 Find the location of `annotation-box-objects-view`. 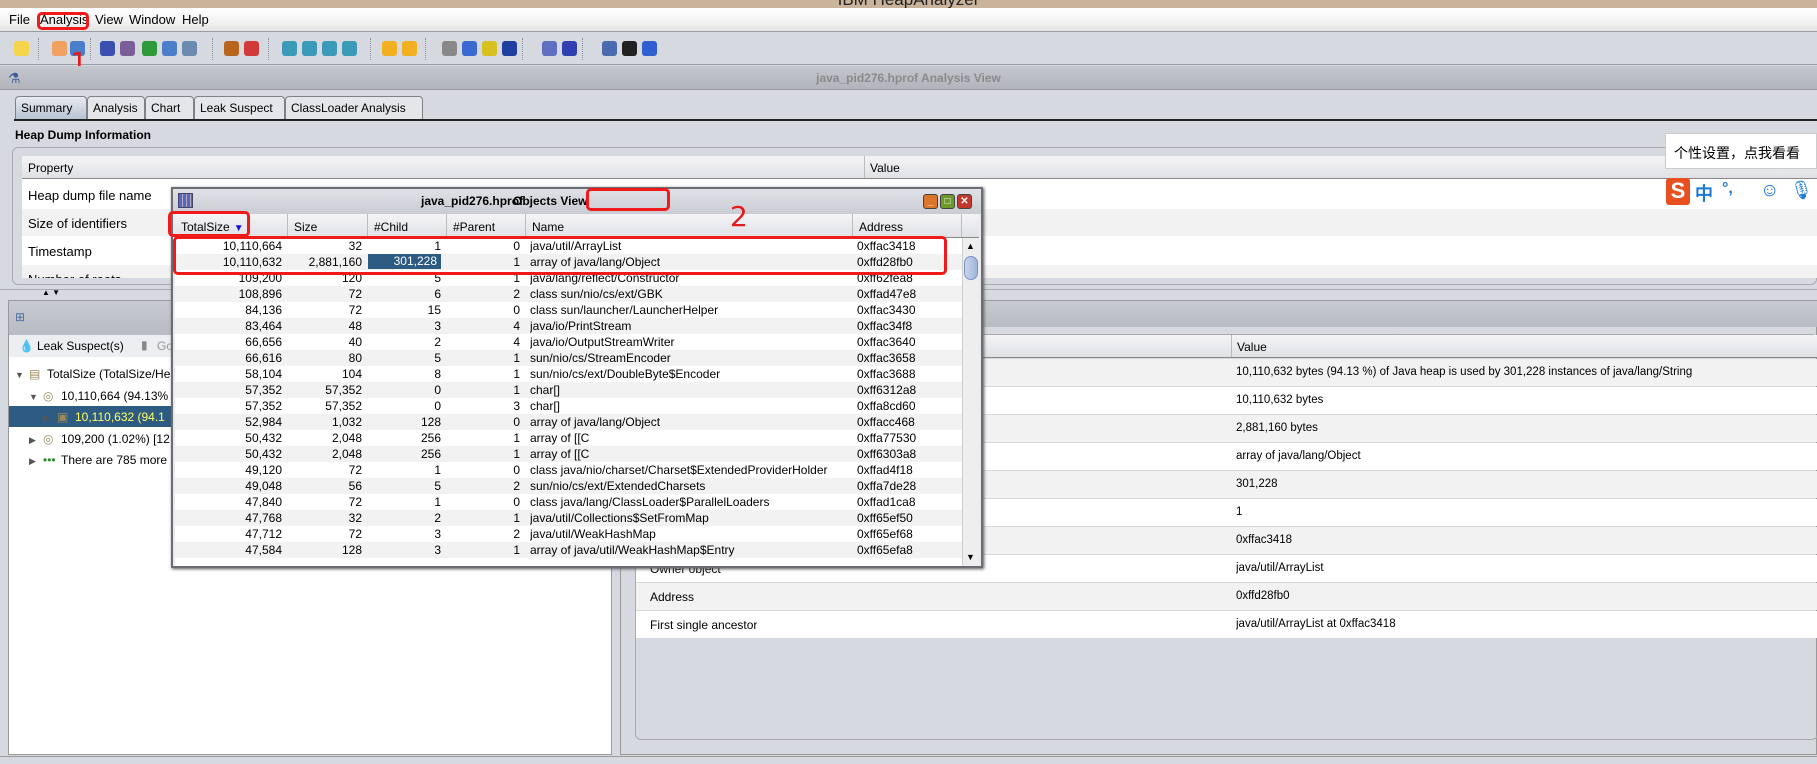

annotation-box-objects-view is located at coordinates (628, 199).